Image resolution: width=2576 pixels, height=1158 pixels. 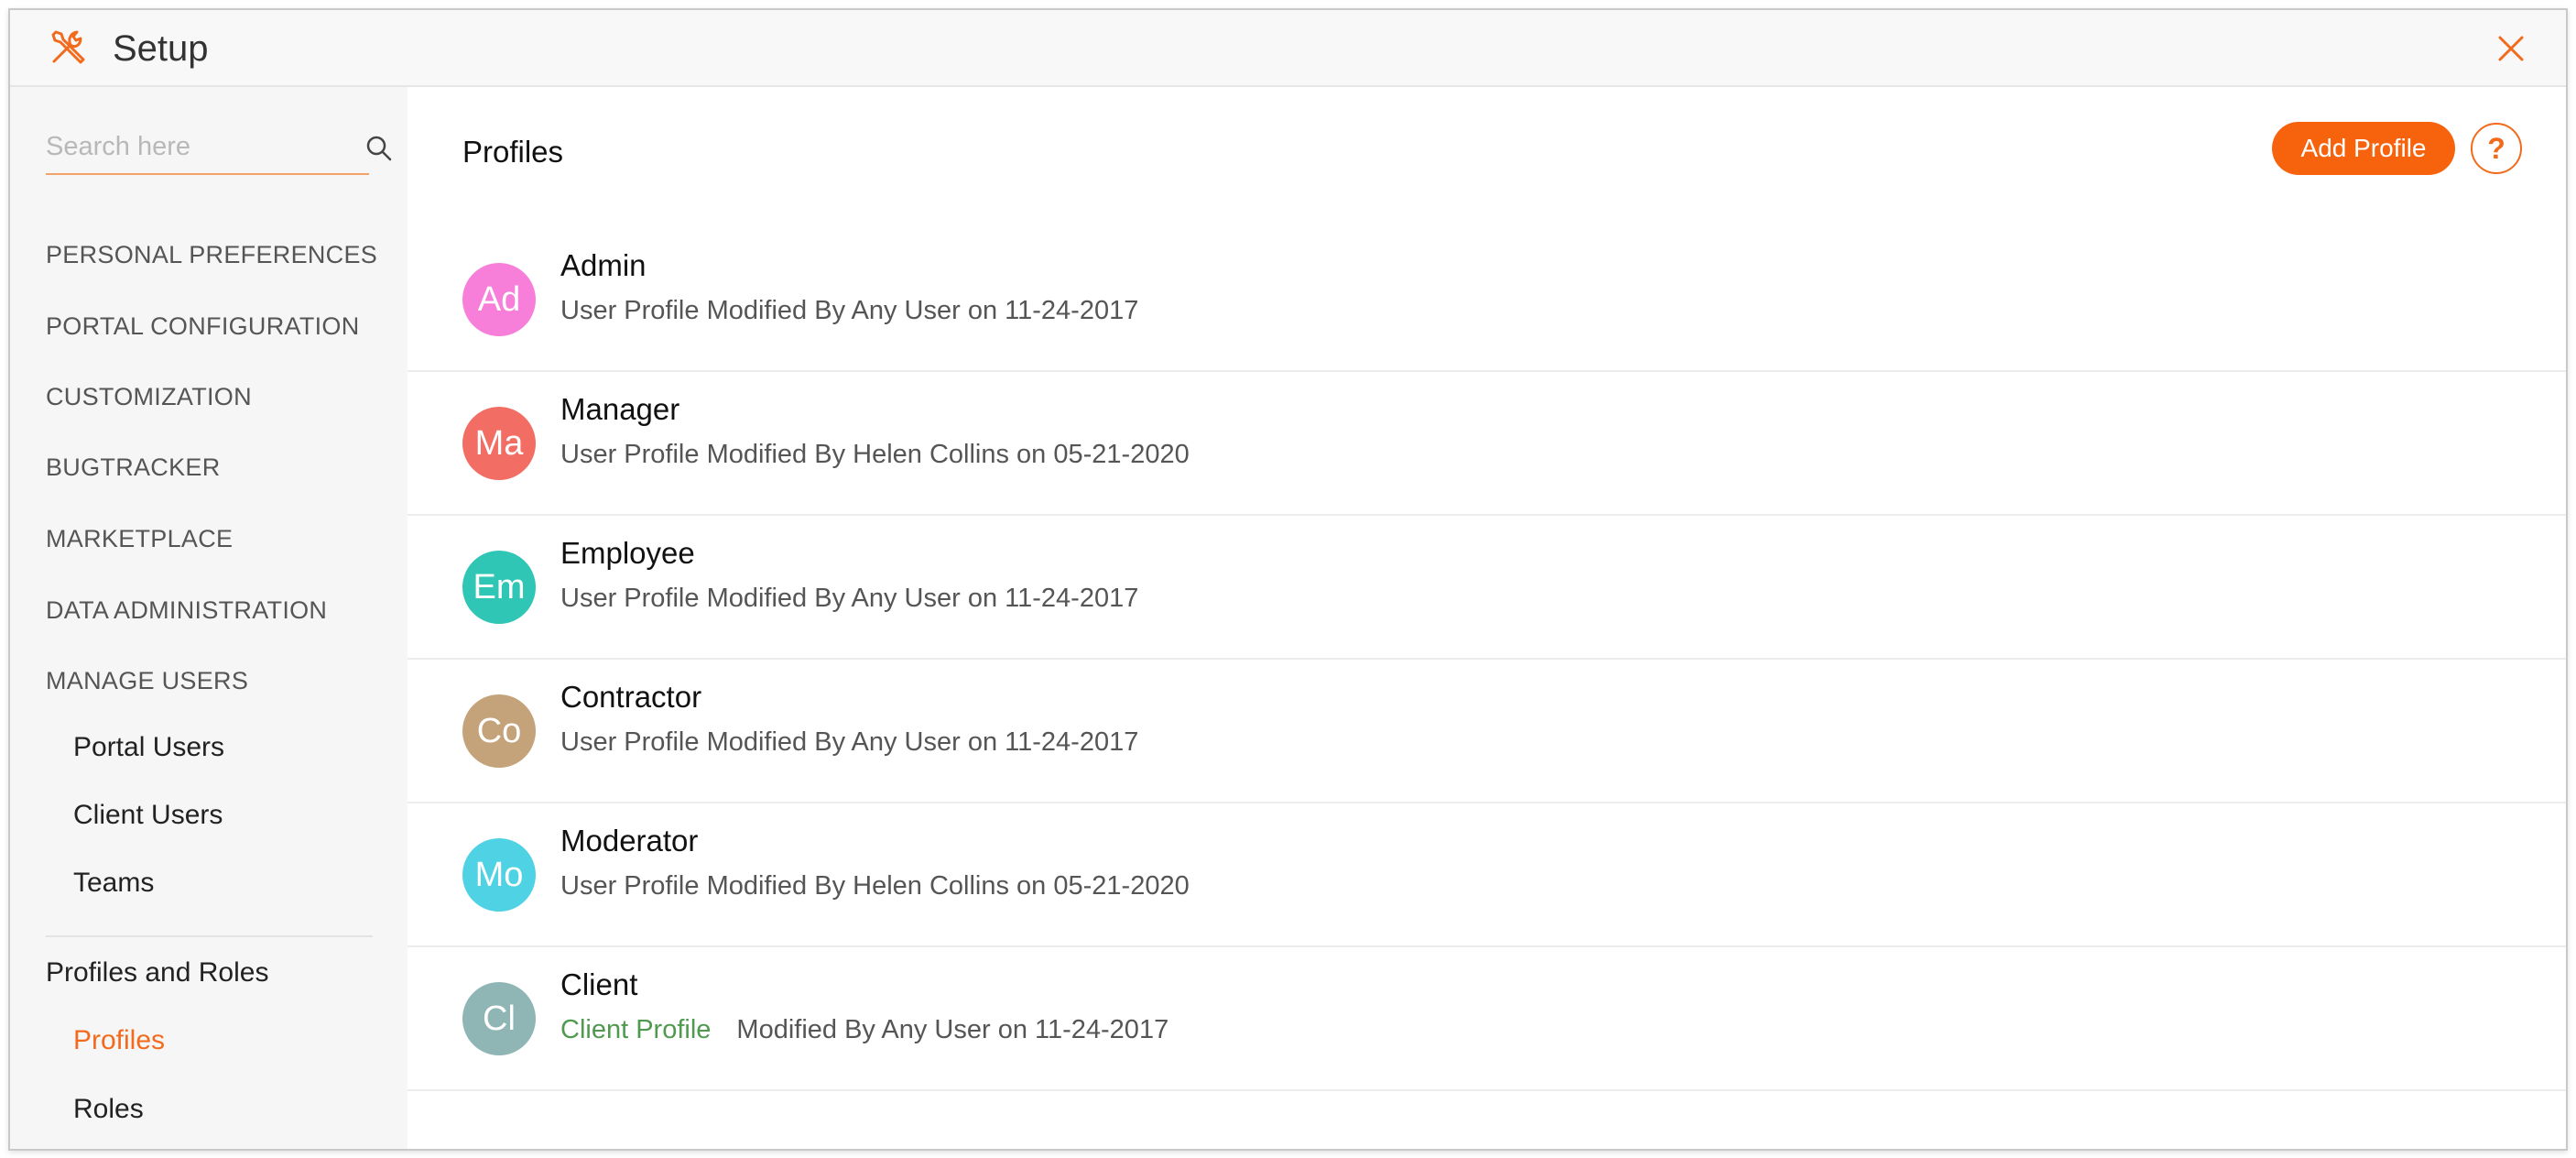 What do you see at coordinates (209, 936) in the screenshot?
I see `nav-divider` at bounding box center [209, 936].